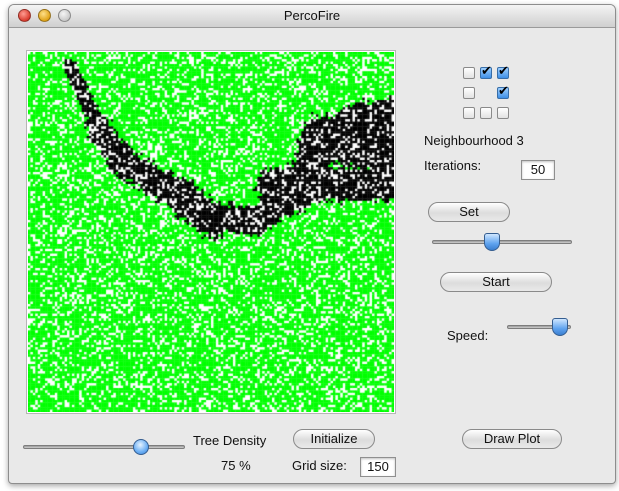  What do you see at coordinates (334, 439) in the screenshot?
I see `initialize-button: Initialize` at bounding box center [334, 439].